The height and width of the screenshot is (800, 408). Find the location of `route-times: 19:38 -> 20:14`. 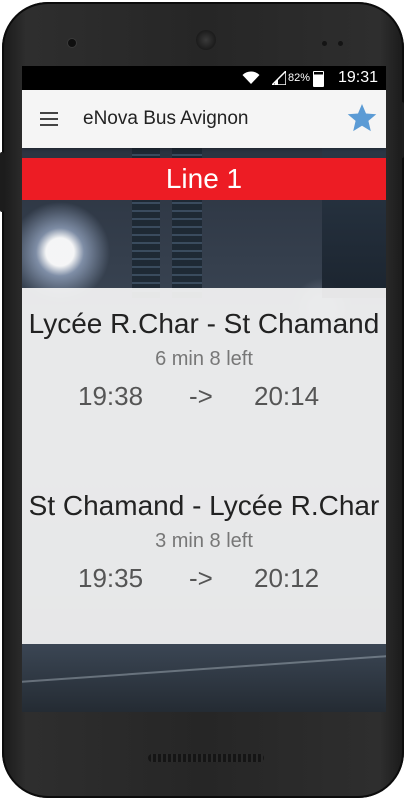

route-times: 19:38 -> 20:14 is located at coordinates (204, 397).